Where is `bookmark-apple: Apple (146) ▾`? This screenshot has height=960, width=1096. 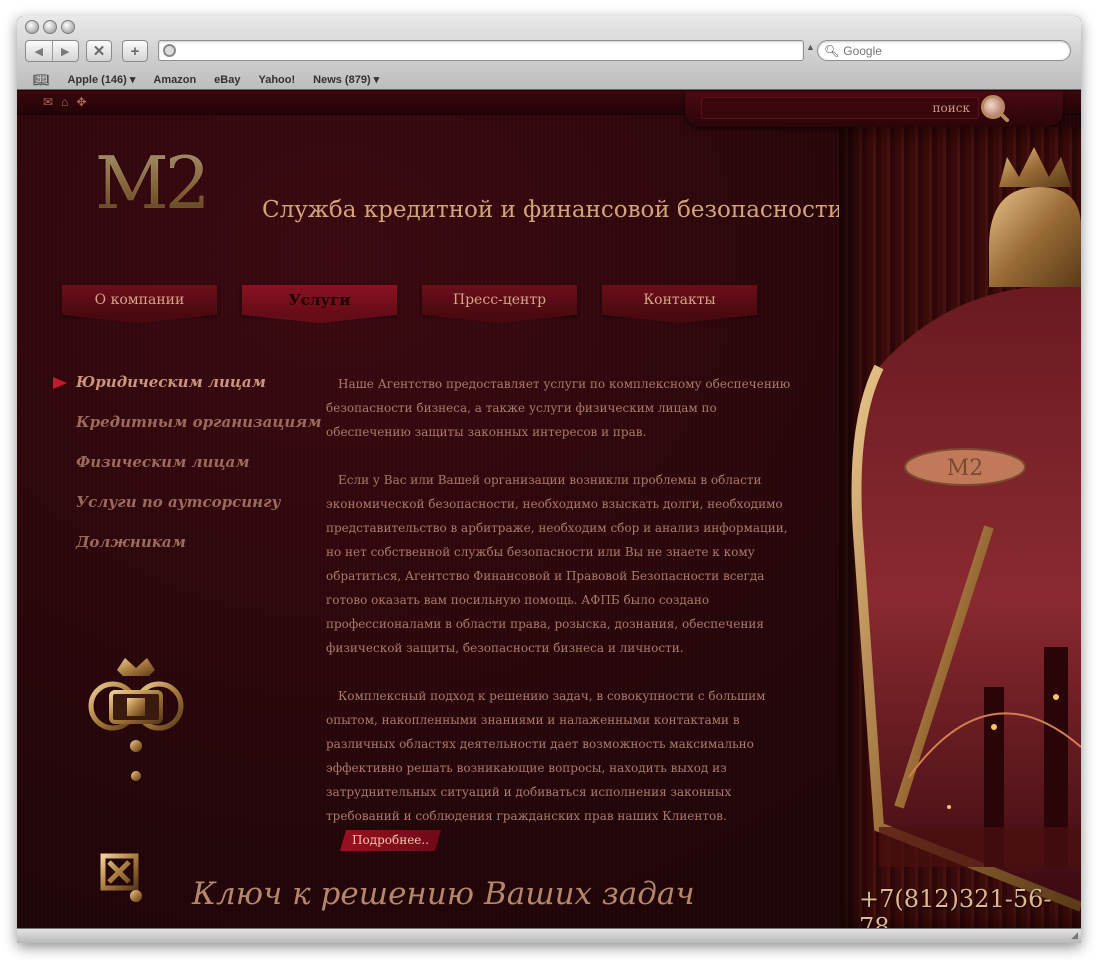
bookmark-apple: Apple (146) ▾ is located at coordinates (102, 79).